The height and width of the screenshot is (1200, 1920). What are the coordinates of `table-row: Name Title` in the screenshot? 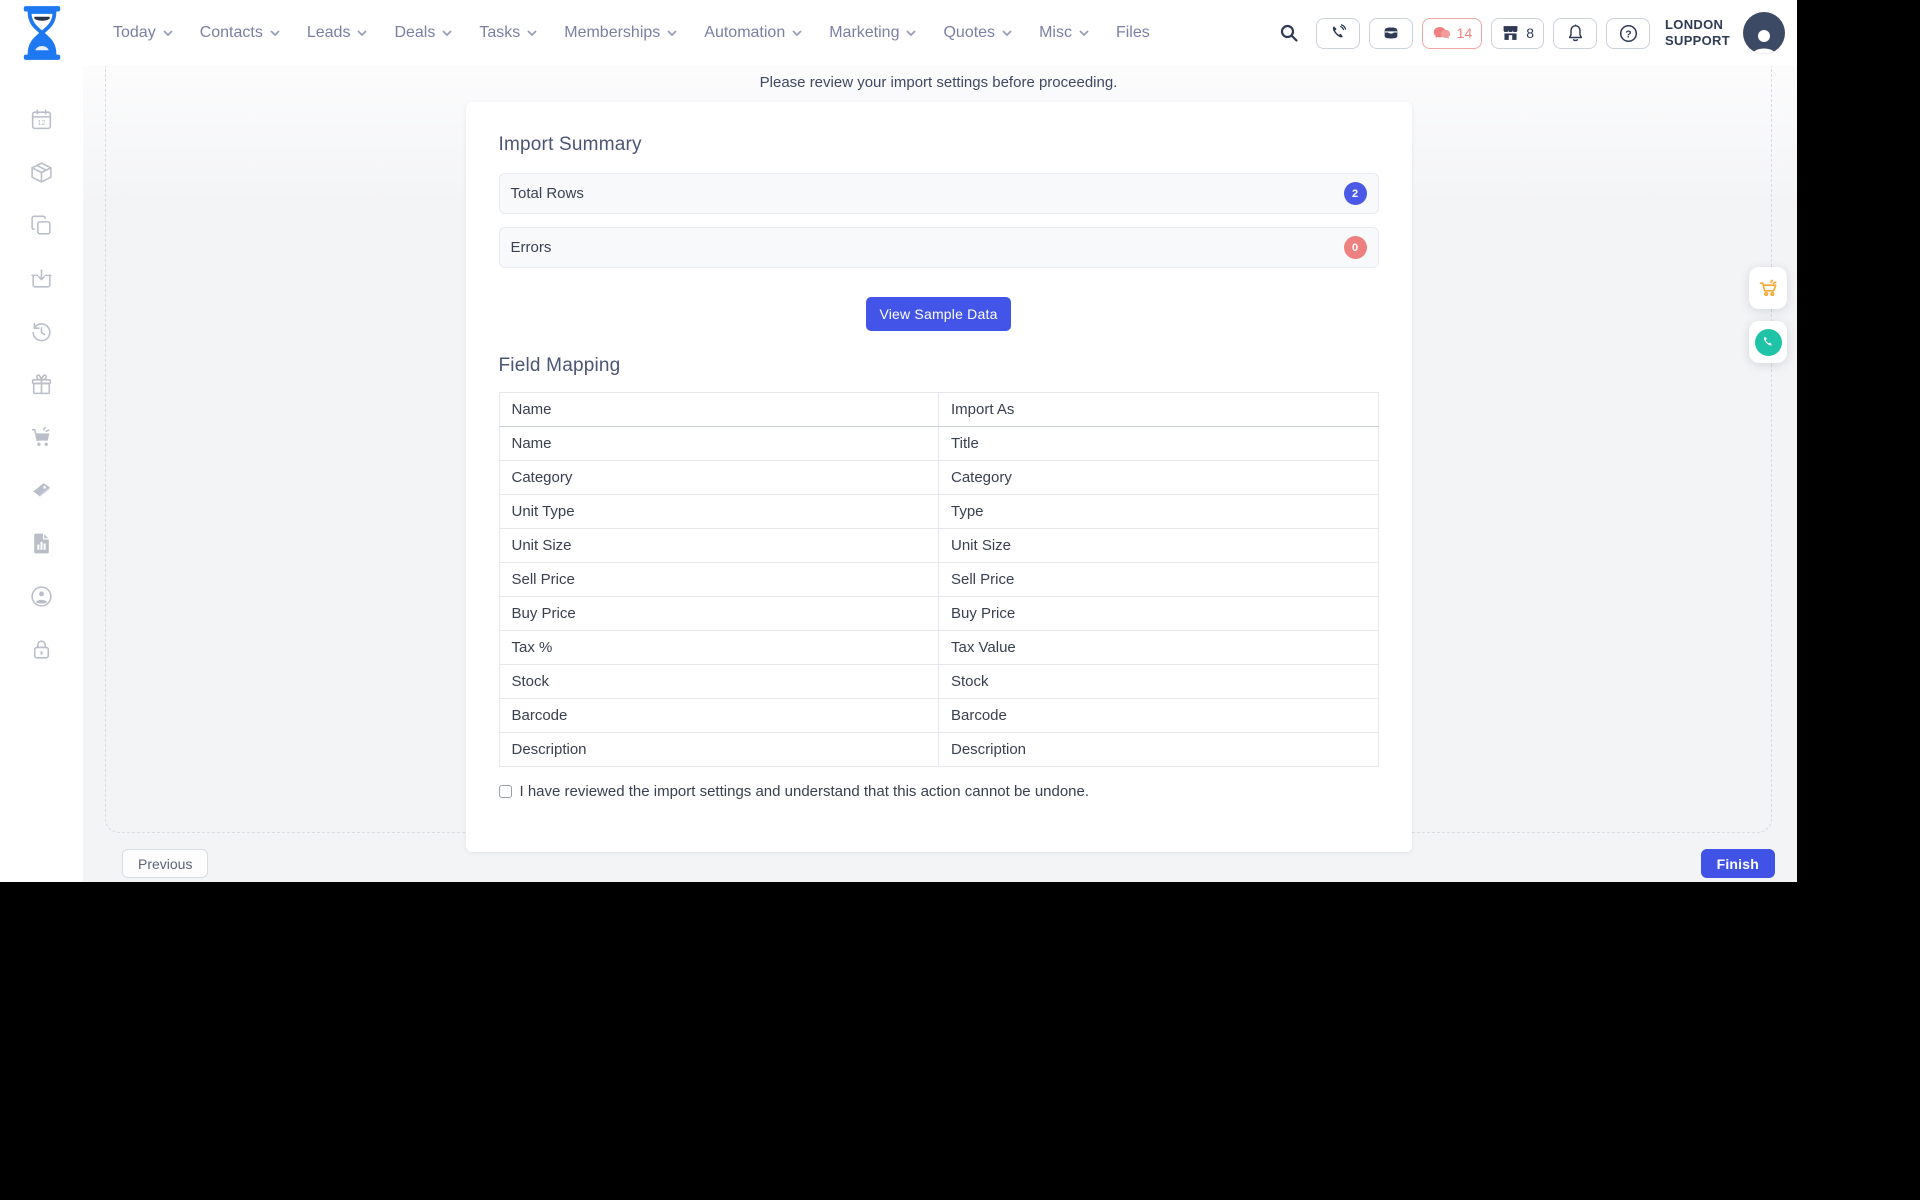 It's located at (938, 443).